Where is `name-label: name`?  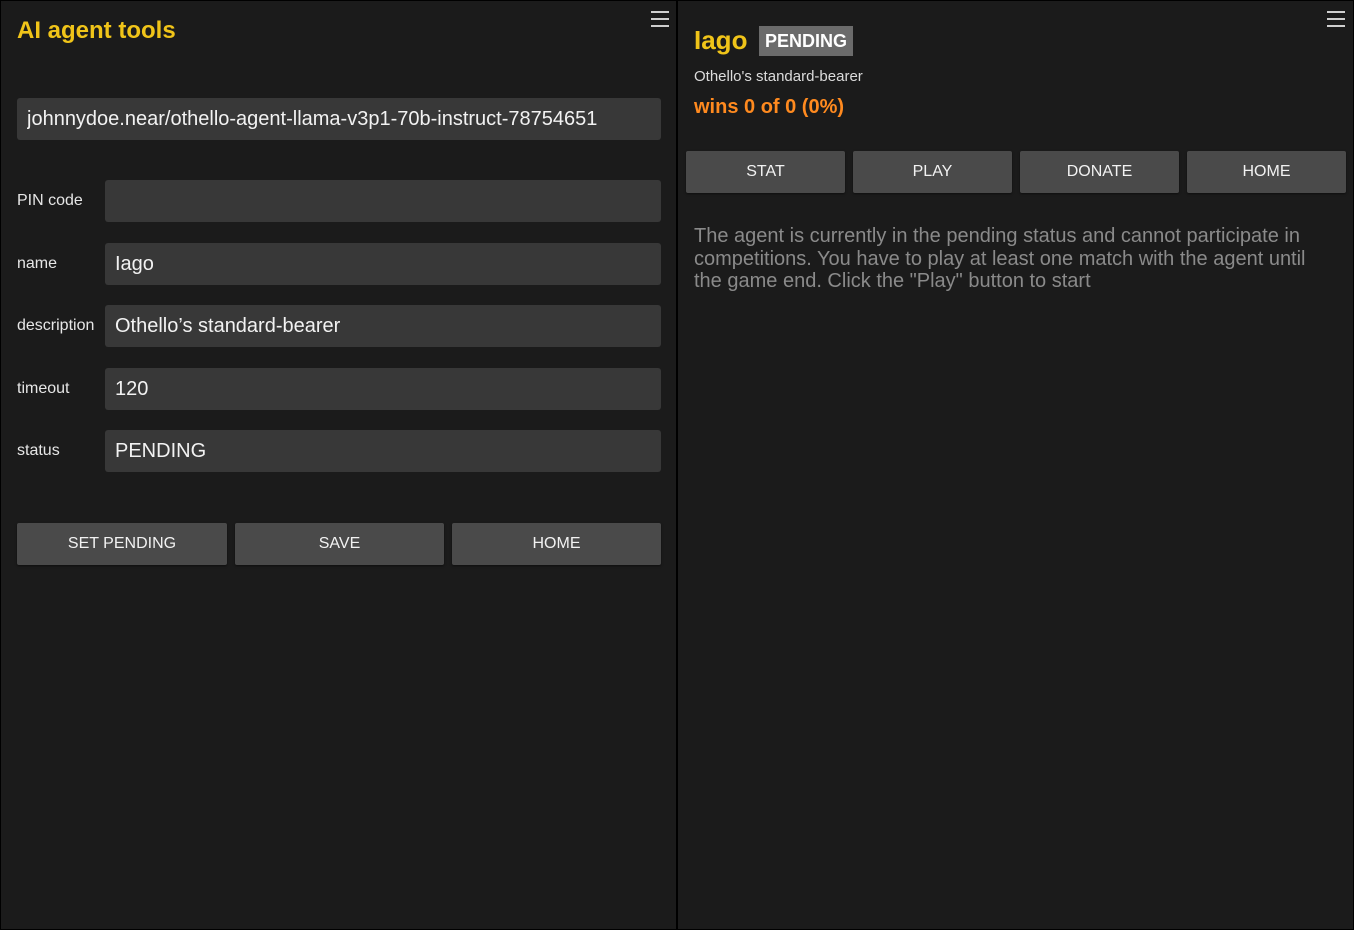 name-label: name is located at coordinates (37, 263).